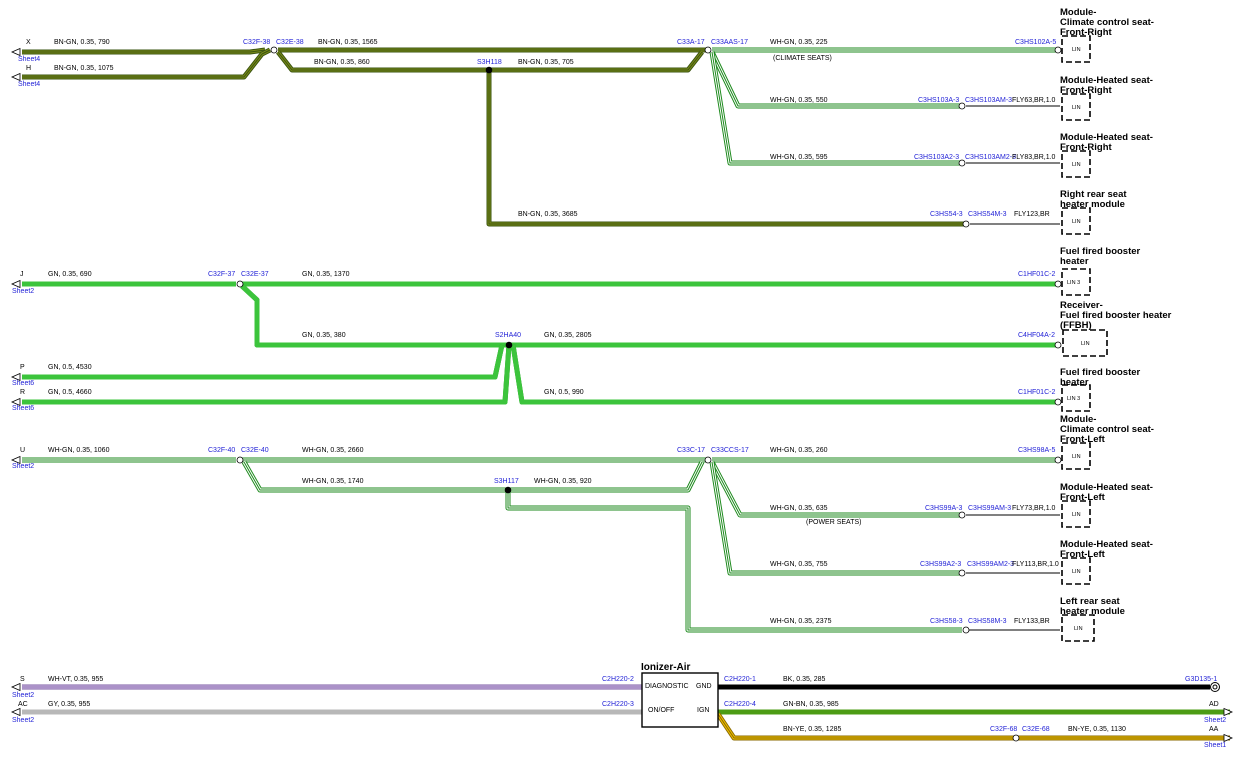 The width and height of the screenshot is (1237, 757). I want to click on wire-label: GN, 0.35, 690, so click(70, 274).